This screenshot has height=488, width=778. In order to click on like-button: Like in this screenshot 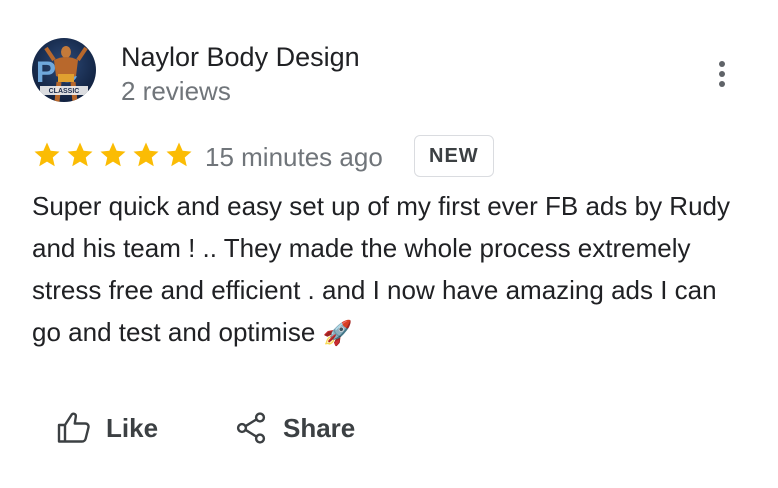, I will do `click(107, 428)`.